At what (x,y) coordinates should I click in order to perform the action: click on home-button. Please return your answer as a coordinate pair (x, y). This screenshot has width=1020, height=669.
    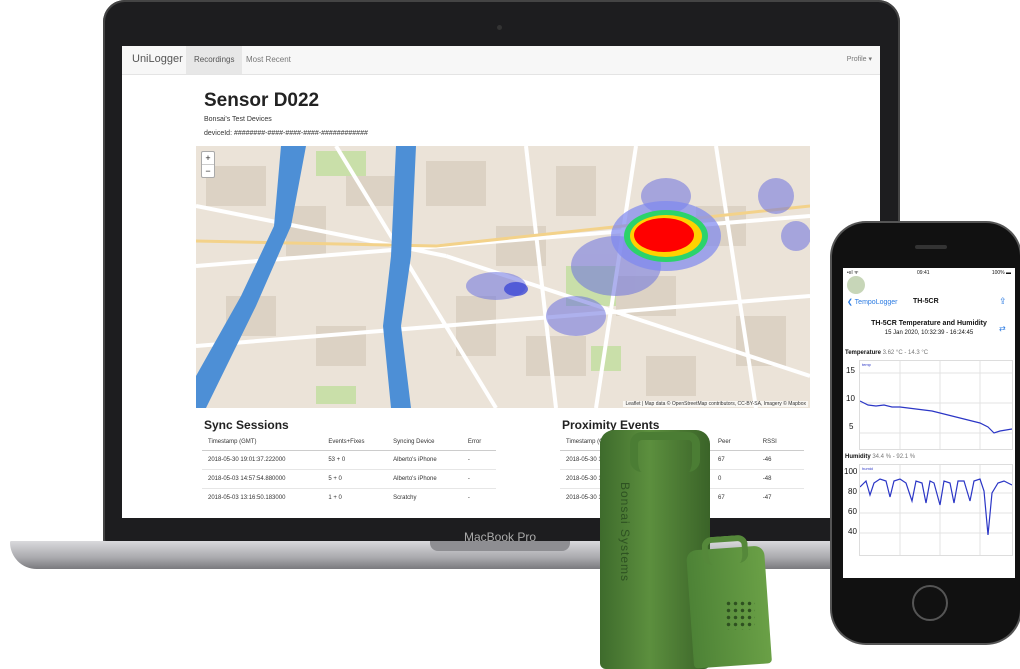
    Looking at the image, I should click on (930, 603).